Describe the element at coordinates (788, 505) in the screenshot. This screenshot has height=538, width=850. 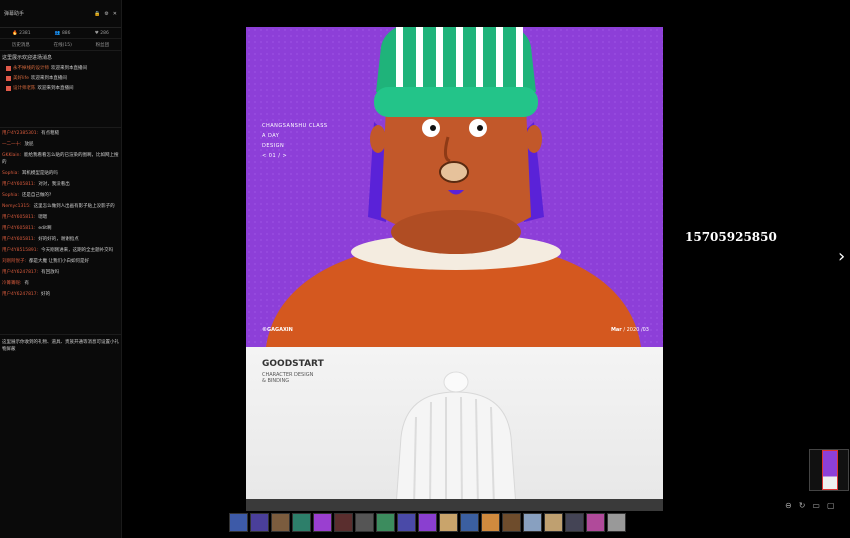
I see `zoom-out-icon: ⊖` at that location.